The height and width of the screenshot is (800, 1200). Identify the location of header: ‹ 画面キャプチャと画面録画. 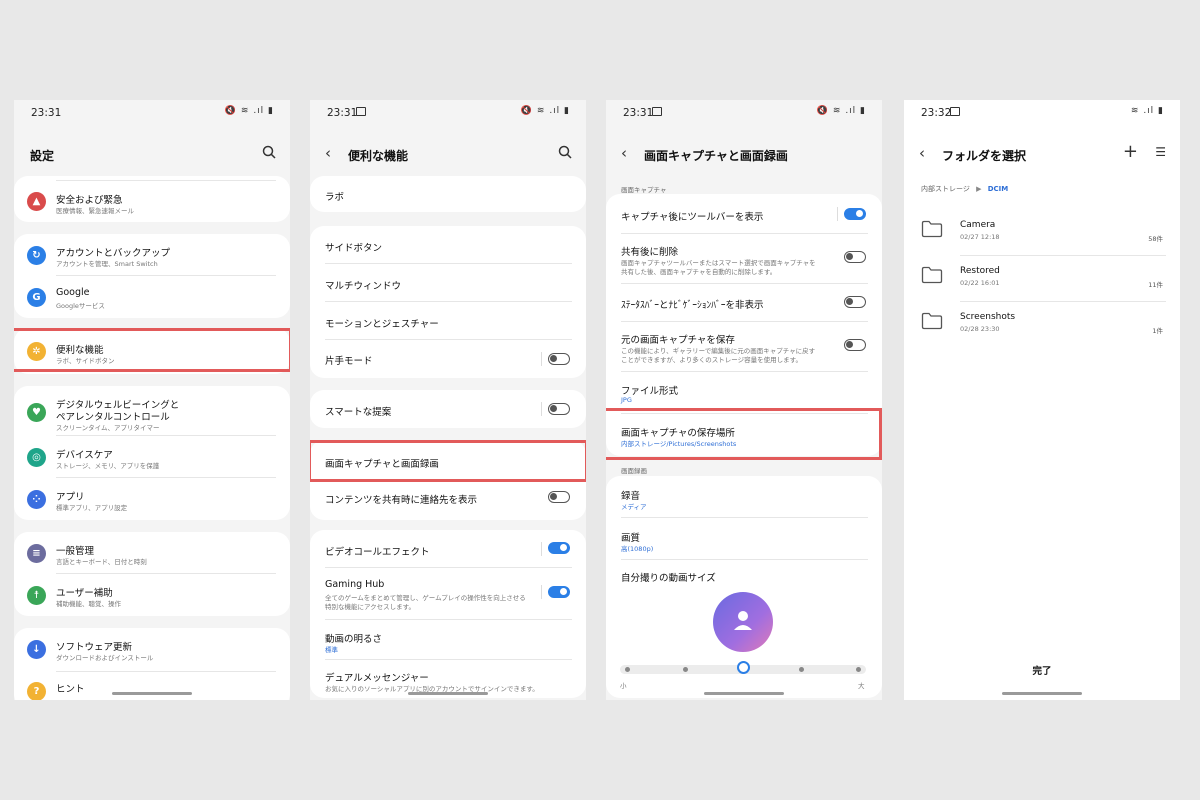
(744, 154).